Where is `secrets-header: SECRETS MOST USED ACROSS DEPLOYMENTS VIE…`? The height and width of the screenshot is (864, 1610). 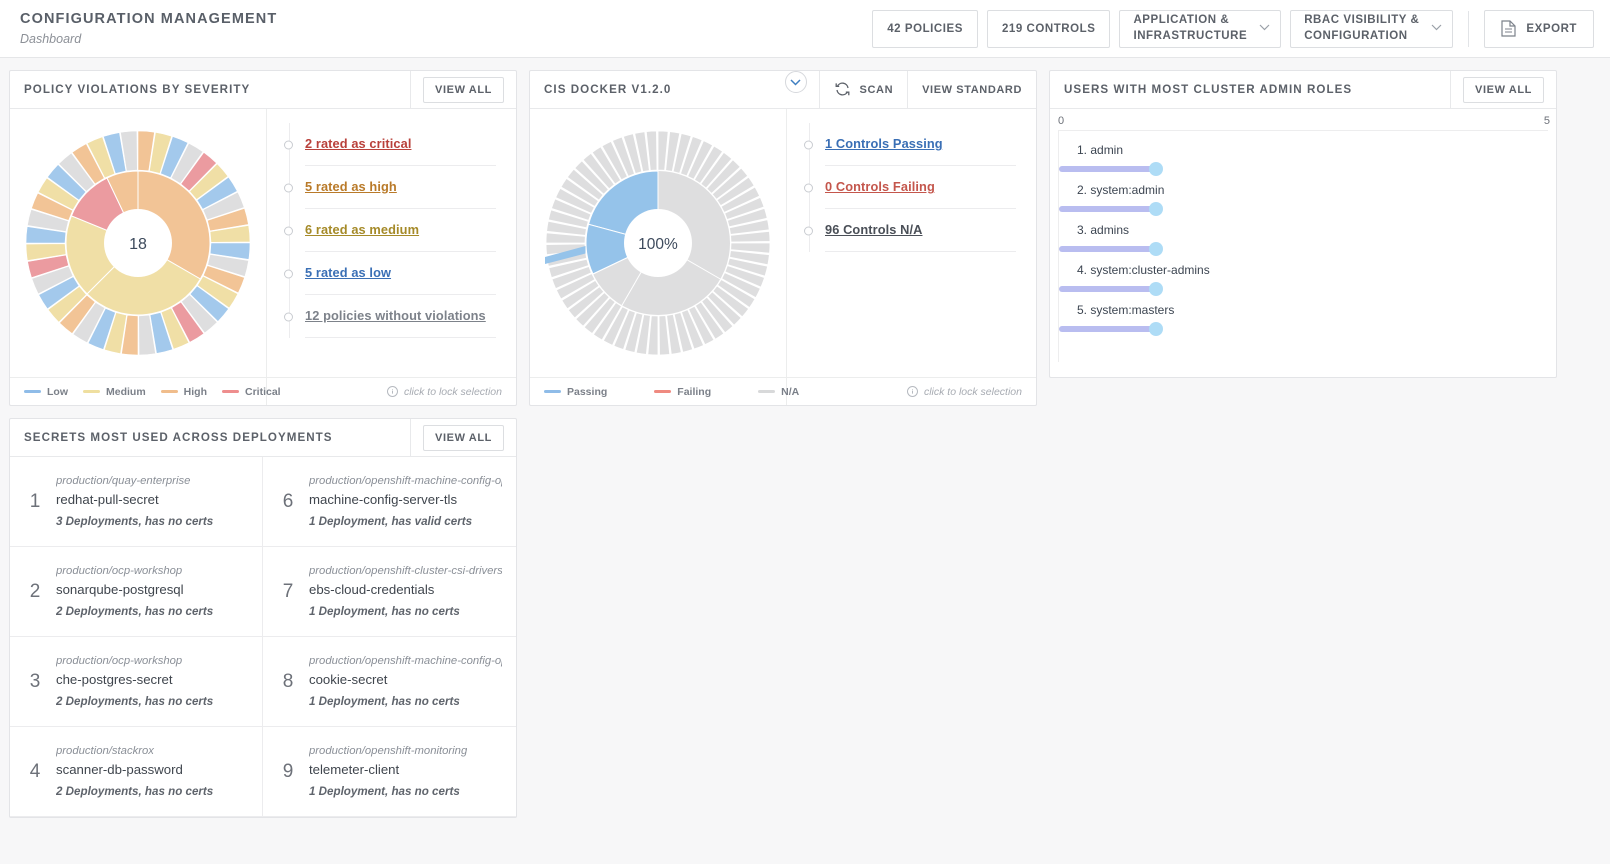
secrets-header: SECRETS MOST USED ACROSS DEPLOYMENTS VIE… is located at coordinates (263, 438).